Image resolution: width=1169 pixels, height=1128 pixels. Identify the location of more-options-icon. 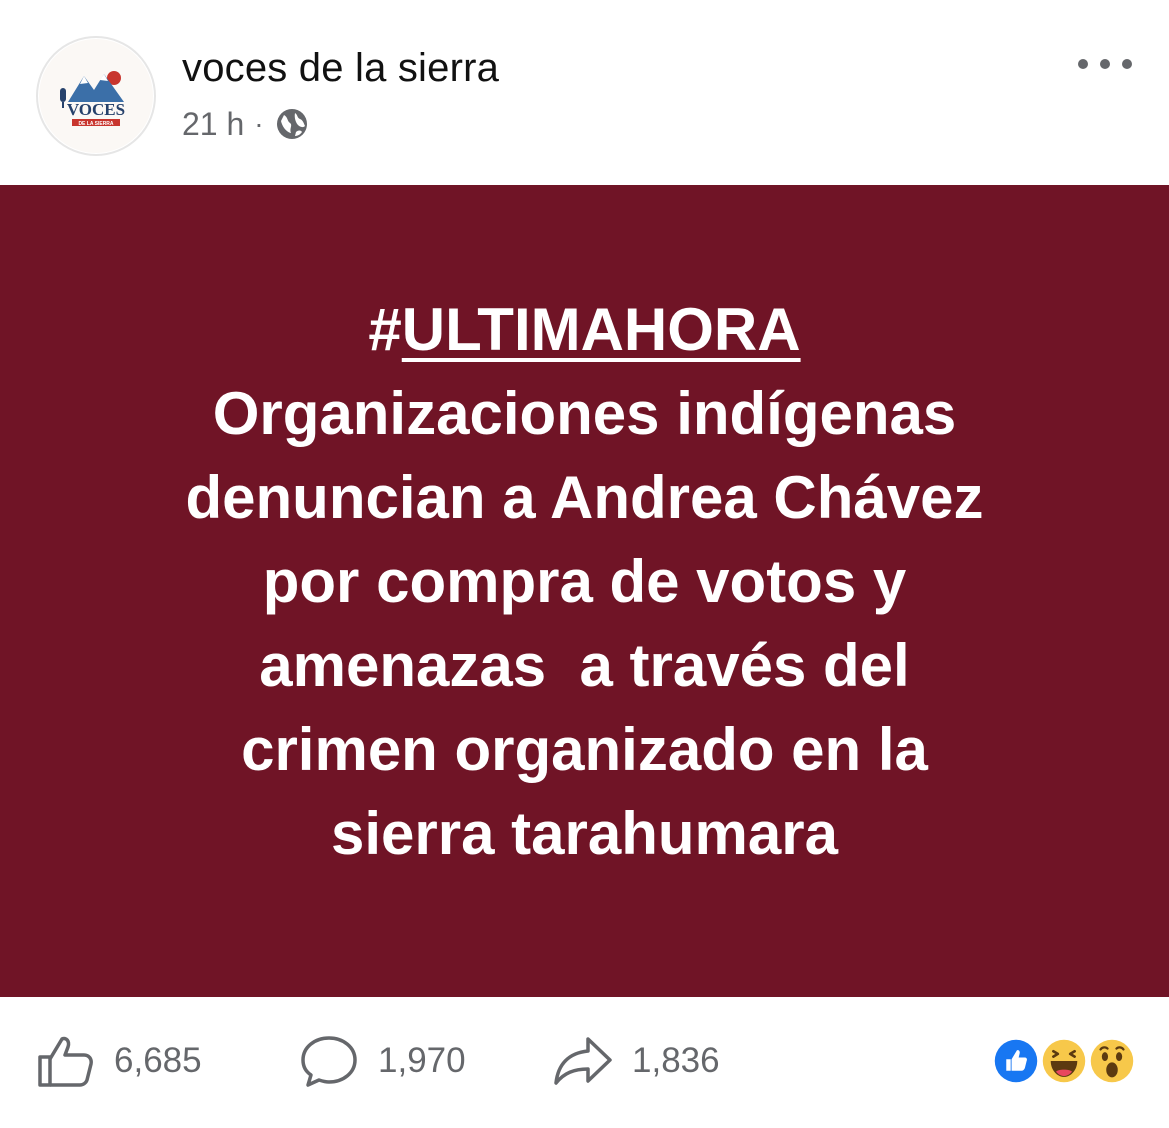
(1105, 64).